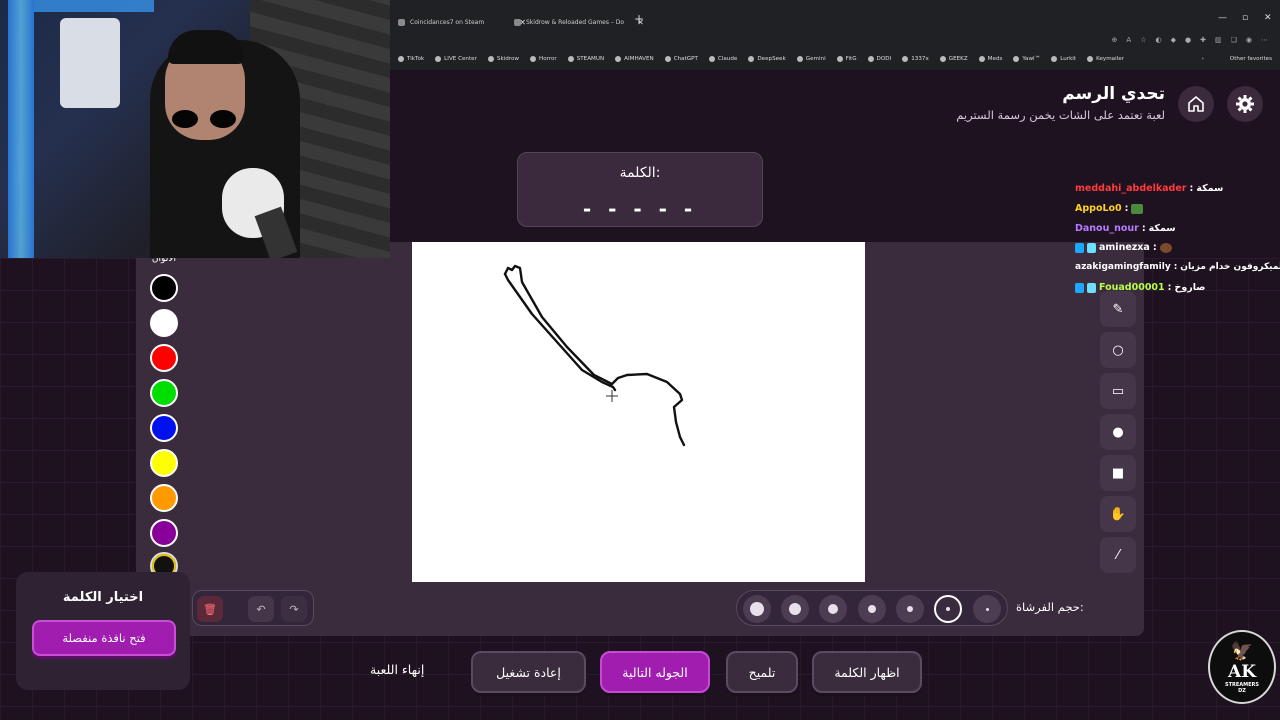 The width and height of the screenshot is (1280, 720). What do you see at coordinates (1230, 267) in the screenshot?
I see `chat-text: الميكروفون خدام مزيان` at bounding box center [1230, 267].